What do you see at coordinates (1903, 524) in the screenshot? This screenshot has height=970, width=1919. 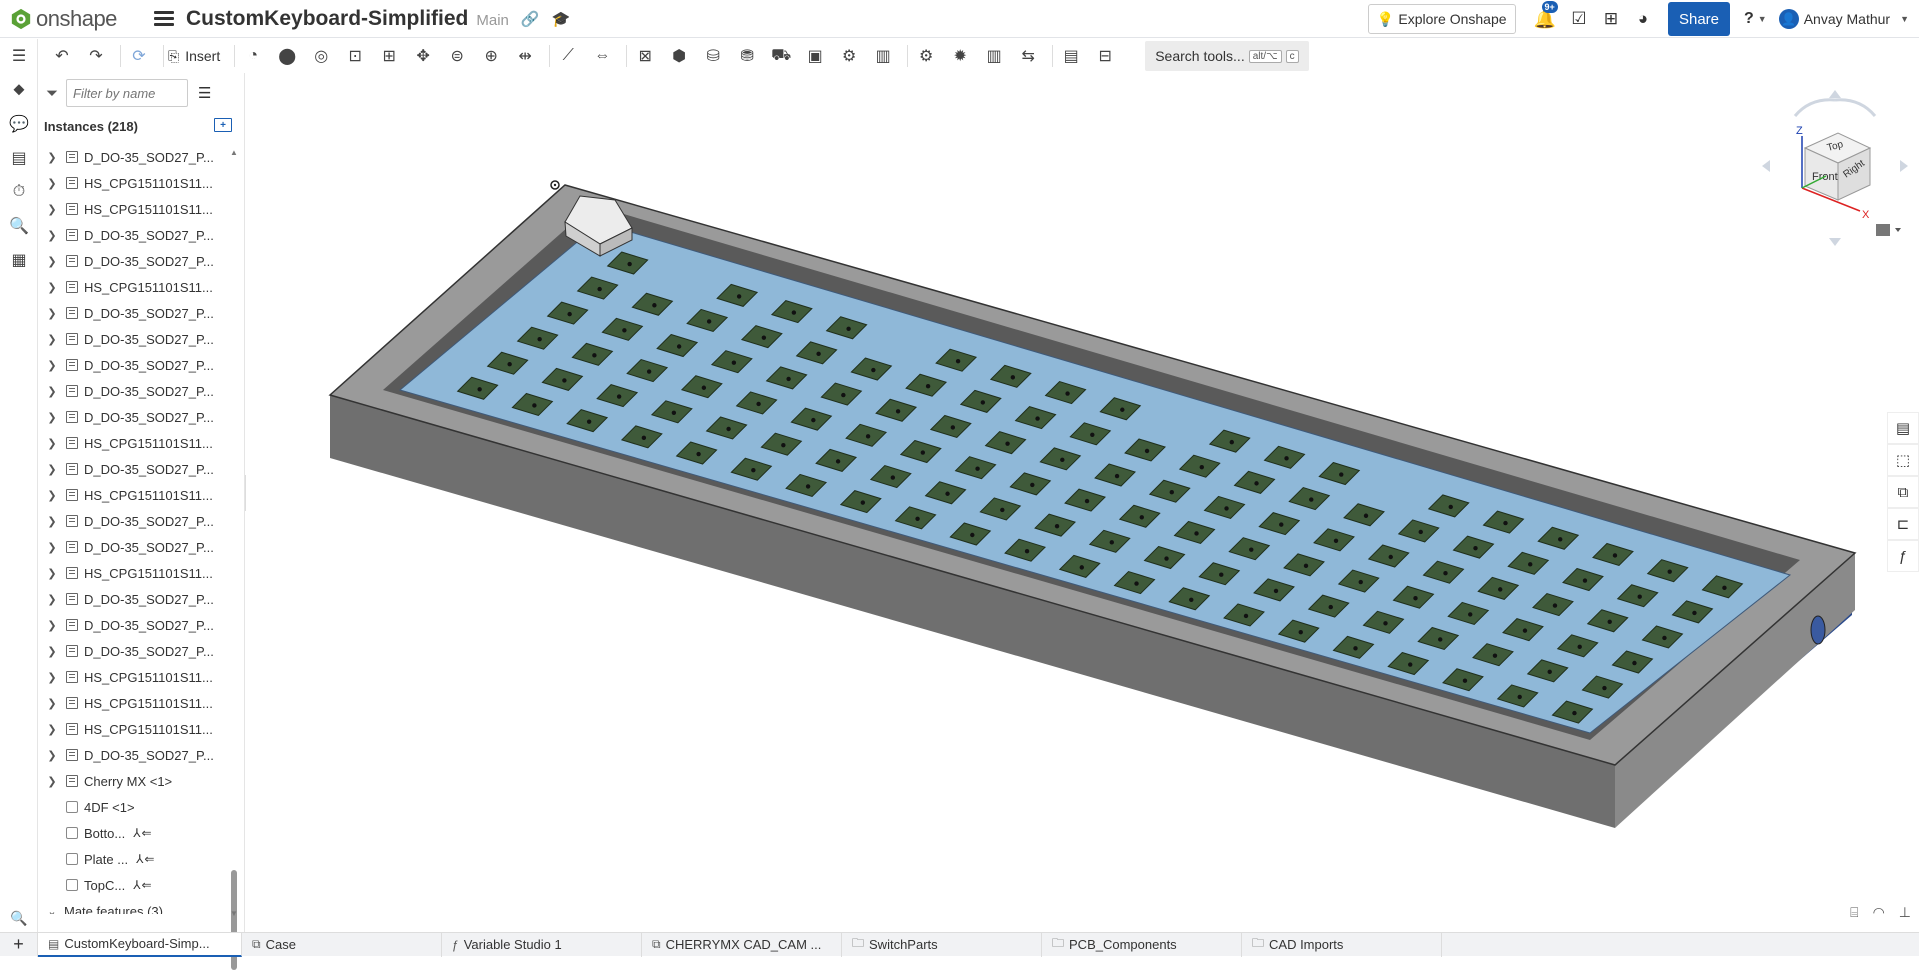 I see `exploded-view-panel-icon: ⊏` at bounding box center [1903, 524].